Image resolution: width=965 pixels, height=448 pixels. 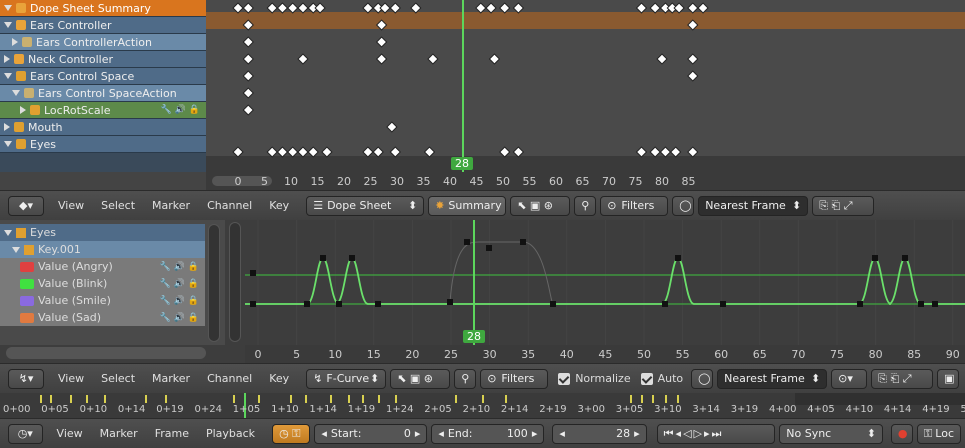 What do you see at coordinates (25, 433) in the screenshot?
I see `editor-type-button: ◷▾` at bounding box center [25, 433].